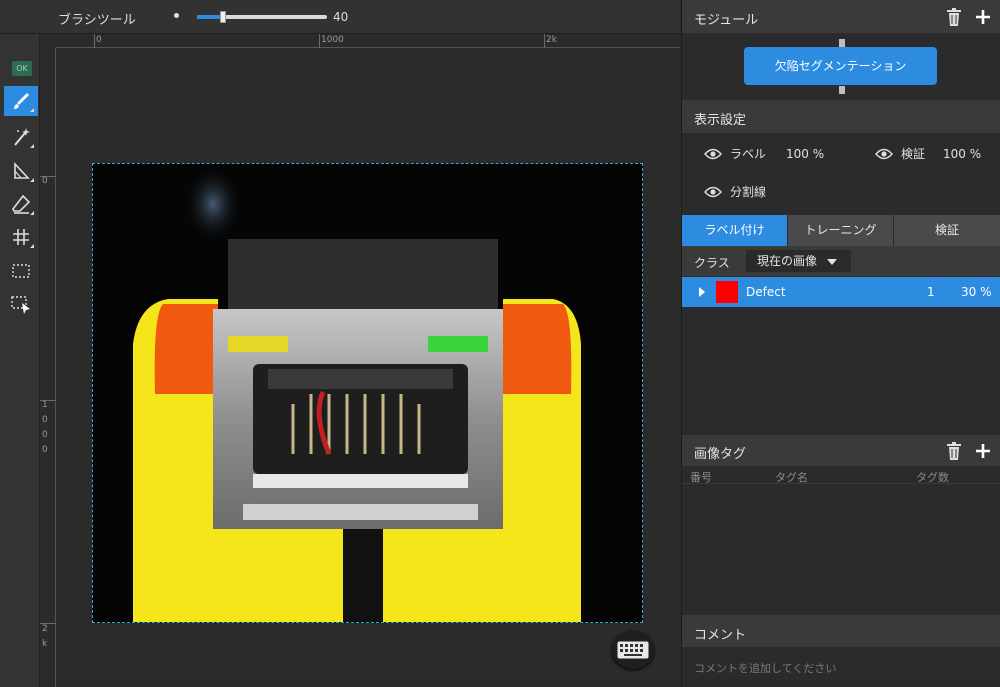 The height and width of the screenshot is (687, 1000). What do you see at coordinates (947, 230) in the screenshot?
I see `tab-verify: 検証` at bounding box center [947, 230].